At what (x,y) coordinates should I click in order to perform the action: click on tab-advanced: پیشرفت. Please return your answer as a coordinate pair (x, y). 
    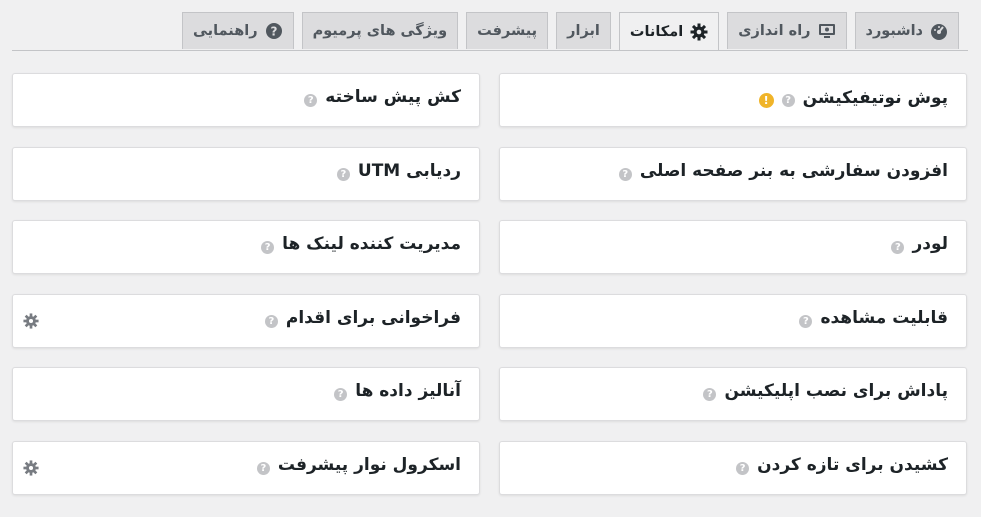
    Looking at the image, I should click on (507, 30).